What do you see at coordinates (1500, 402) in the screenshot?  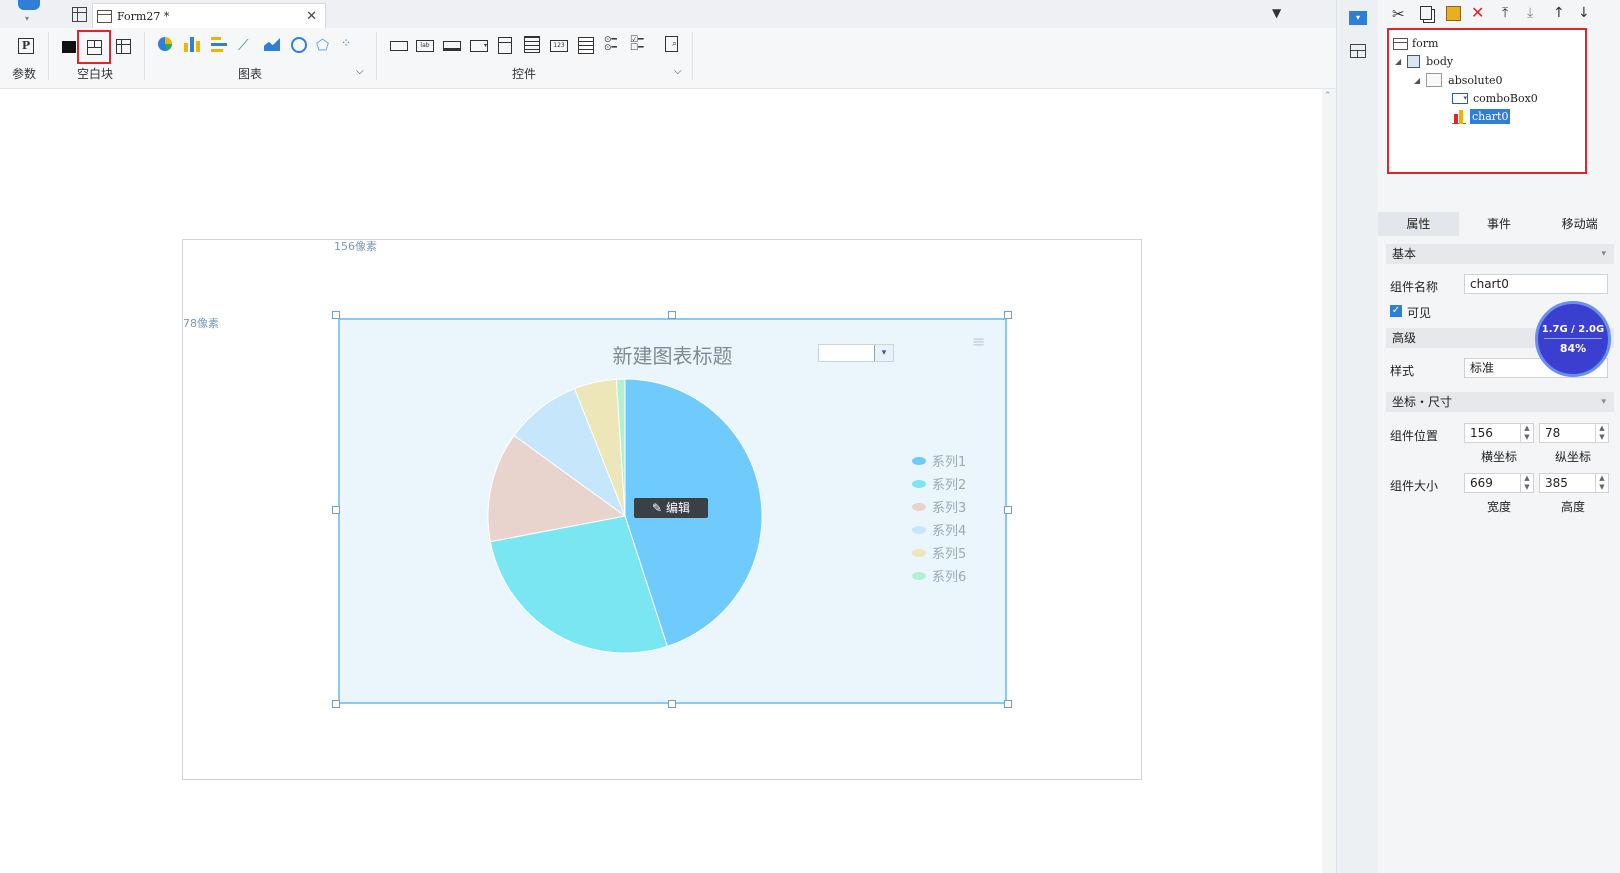 I see `section-coord: 坐标・尺寸 ▾` at bounding box center [1500, 402].